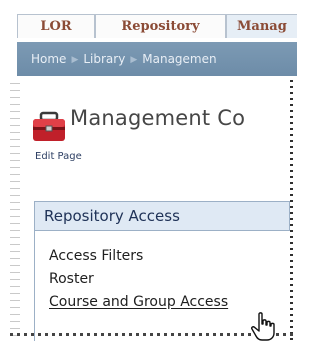 Image resolution: width=320 pixels, height=341 pixels. What do you see at coordinates (138, 302) in the screenshot?
I see `course-and-group-access-link: Course and Group Access` at bounding box center [138, 302].